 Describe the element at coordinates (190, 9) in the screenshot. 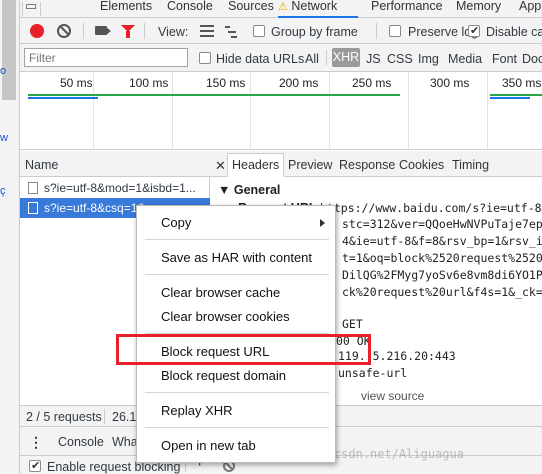

I see `tab-console: Console` at that location.